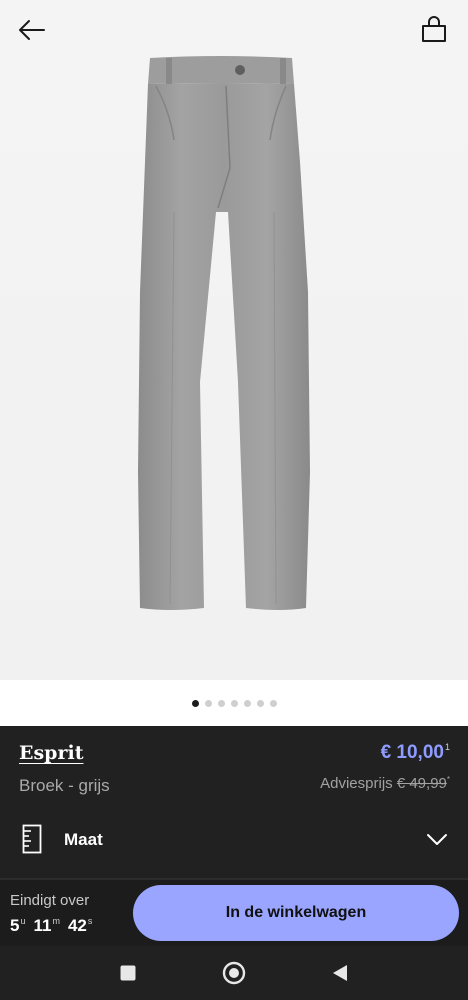 The height and width of the screenshot is (1000, 468). Describe the element at coordinates (64, 785) in the screenshot. I see `product-name: Broek - grijs` at that location.